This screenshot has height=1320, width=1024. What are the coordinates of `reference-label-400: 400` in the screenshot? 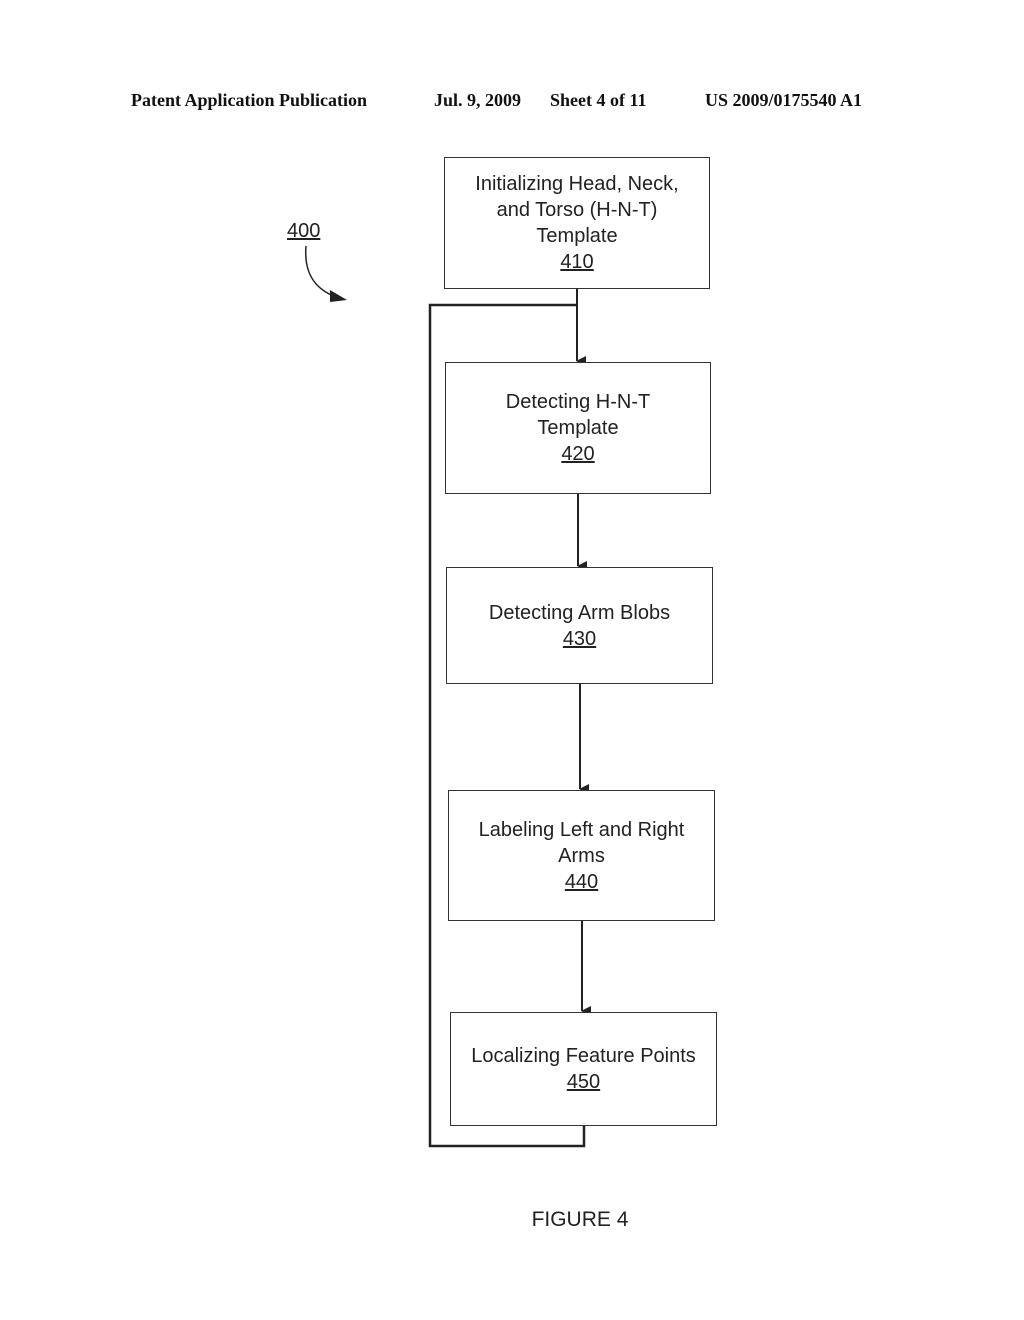 It's located at (304, 231).